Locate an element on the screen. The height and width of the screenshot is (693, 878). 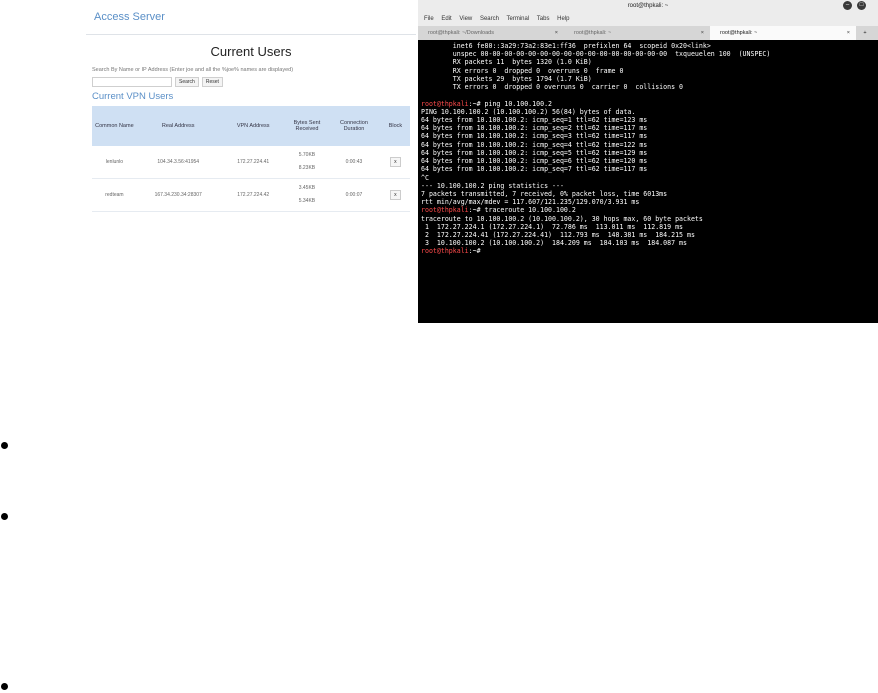
brand-title: Access Server is located at coordinates (129, 17).